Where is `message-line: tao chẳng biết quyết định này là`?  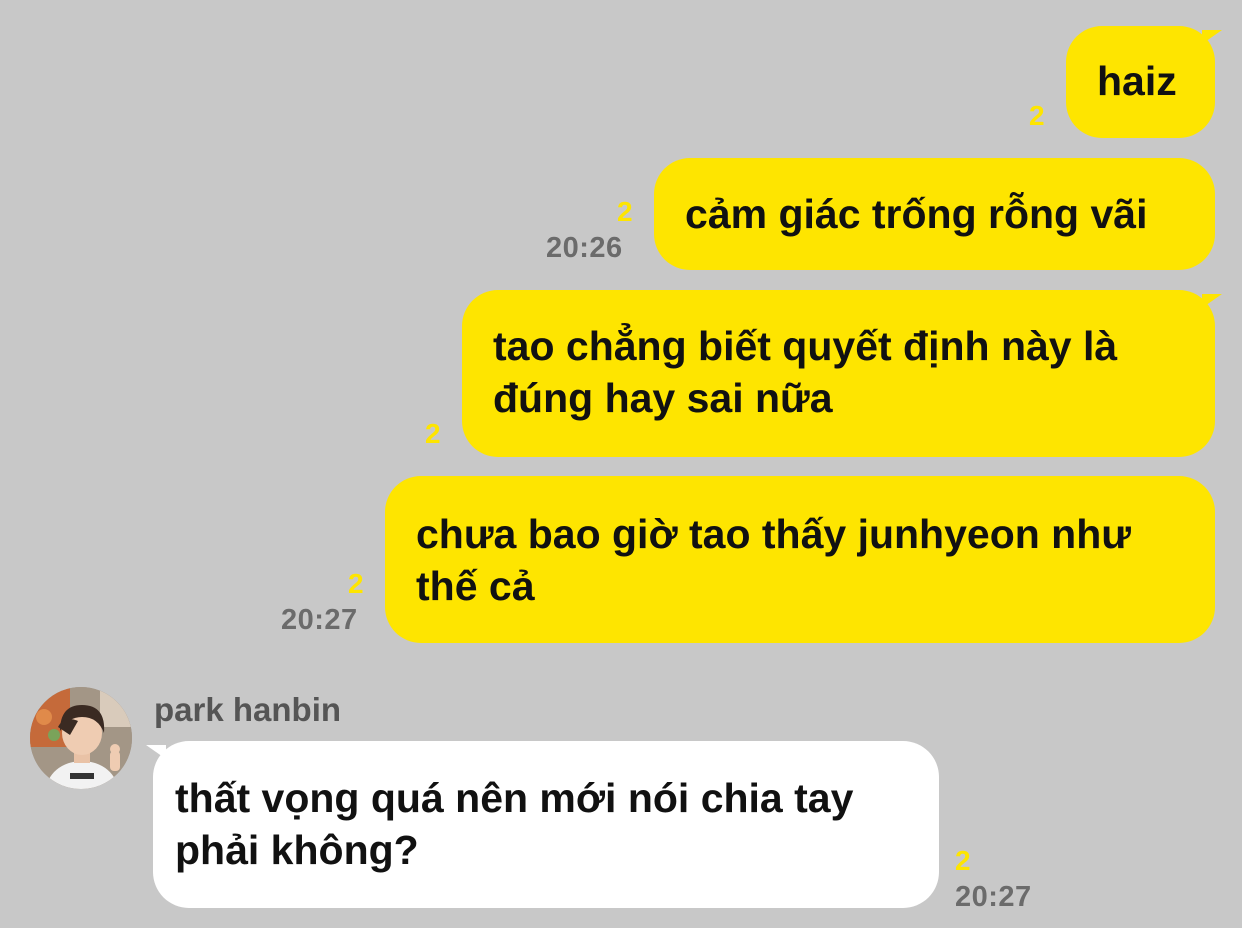
message-line: tao chẳng biết quyết định này là is located at coordinates (805, 346).